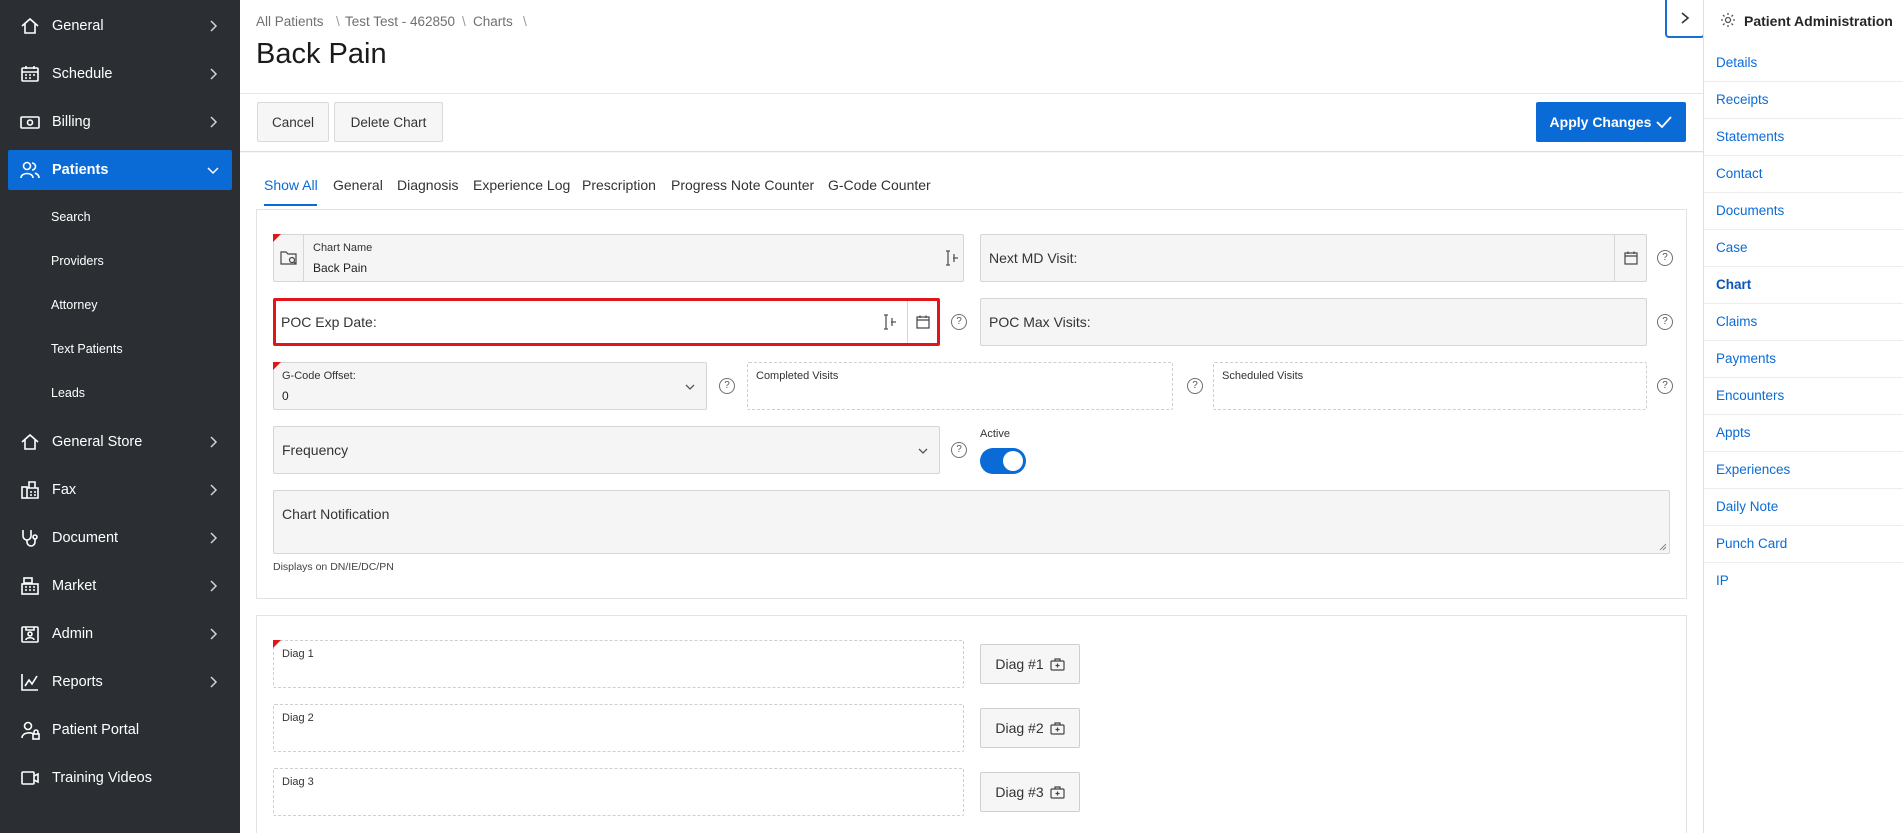 The width and height of the screenshot is (1903, 833). What do you see at coordinates (1313, 322) in the screenshot?
I see `poc-max-visits-field: POC Max Visits:` at bounding box center [1313, 322].